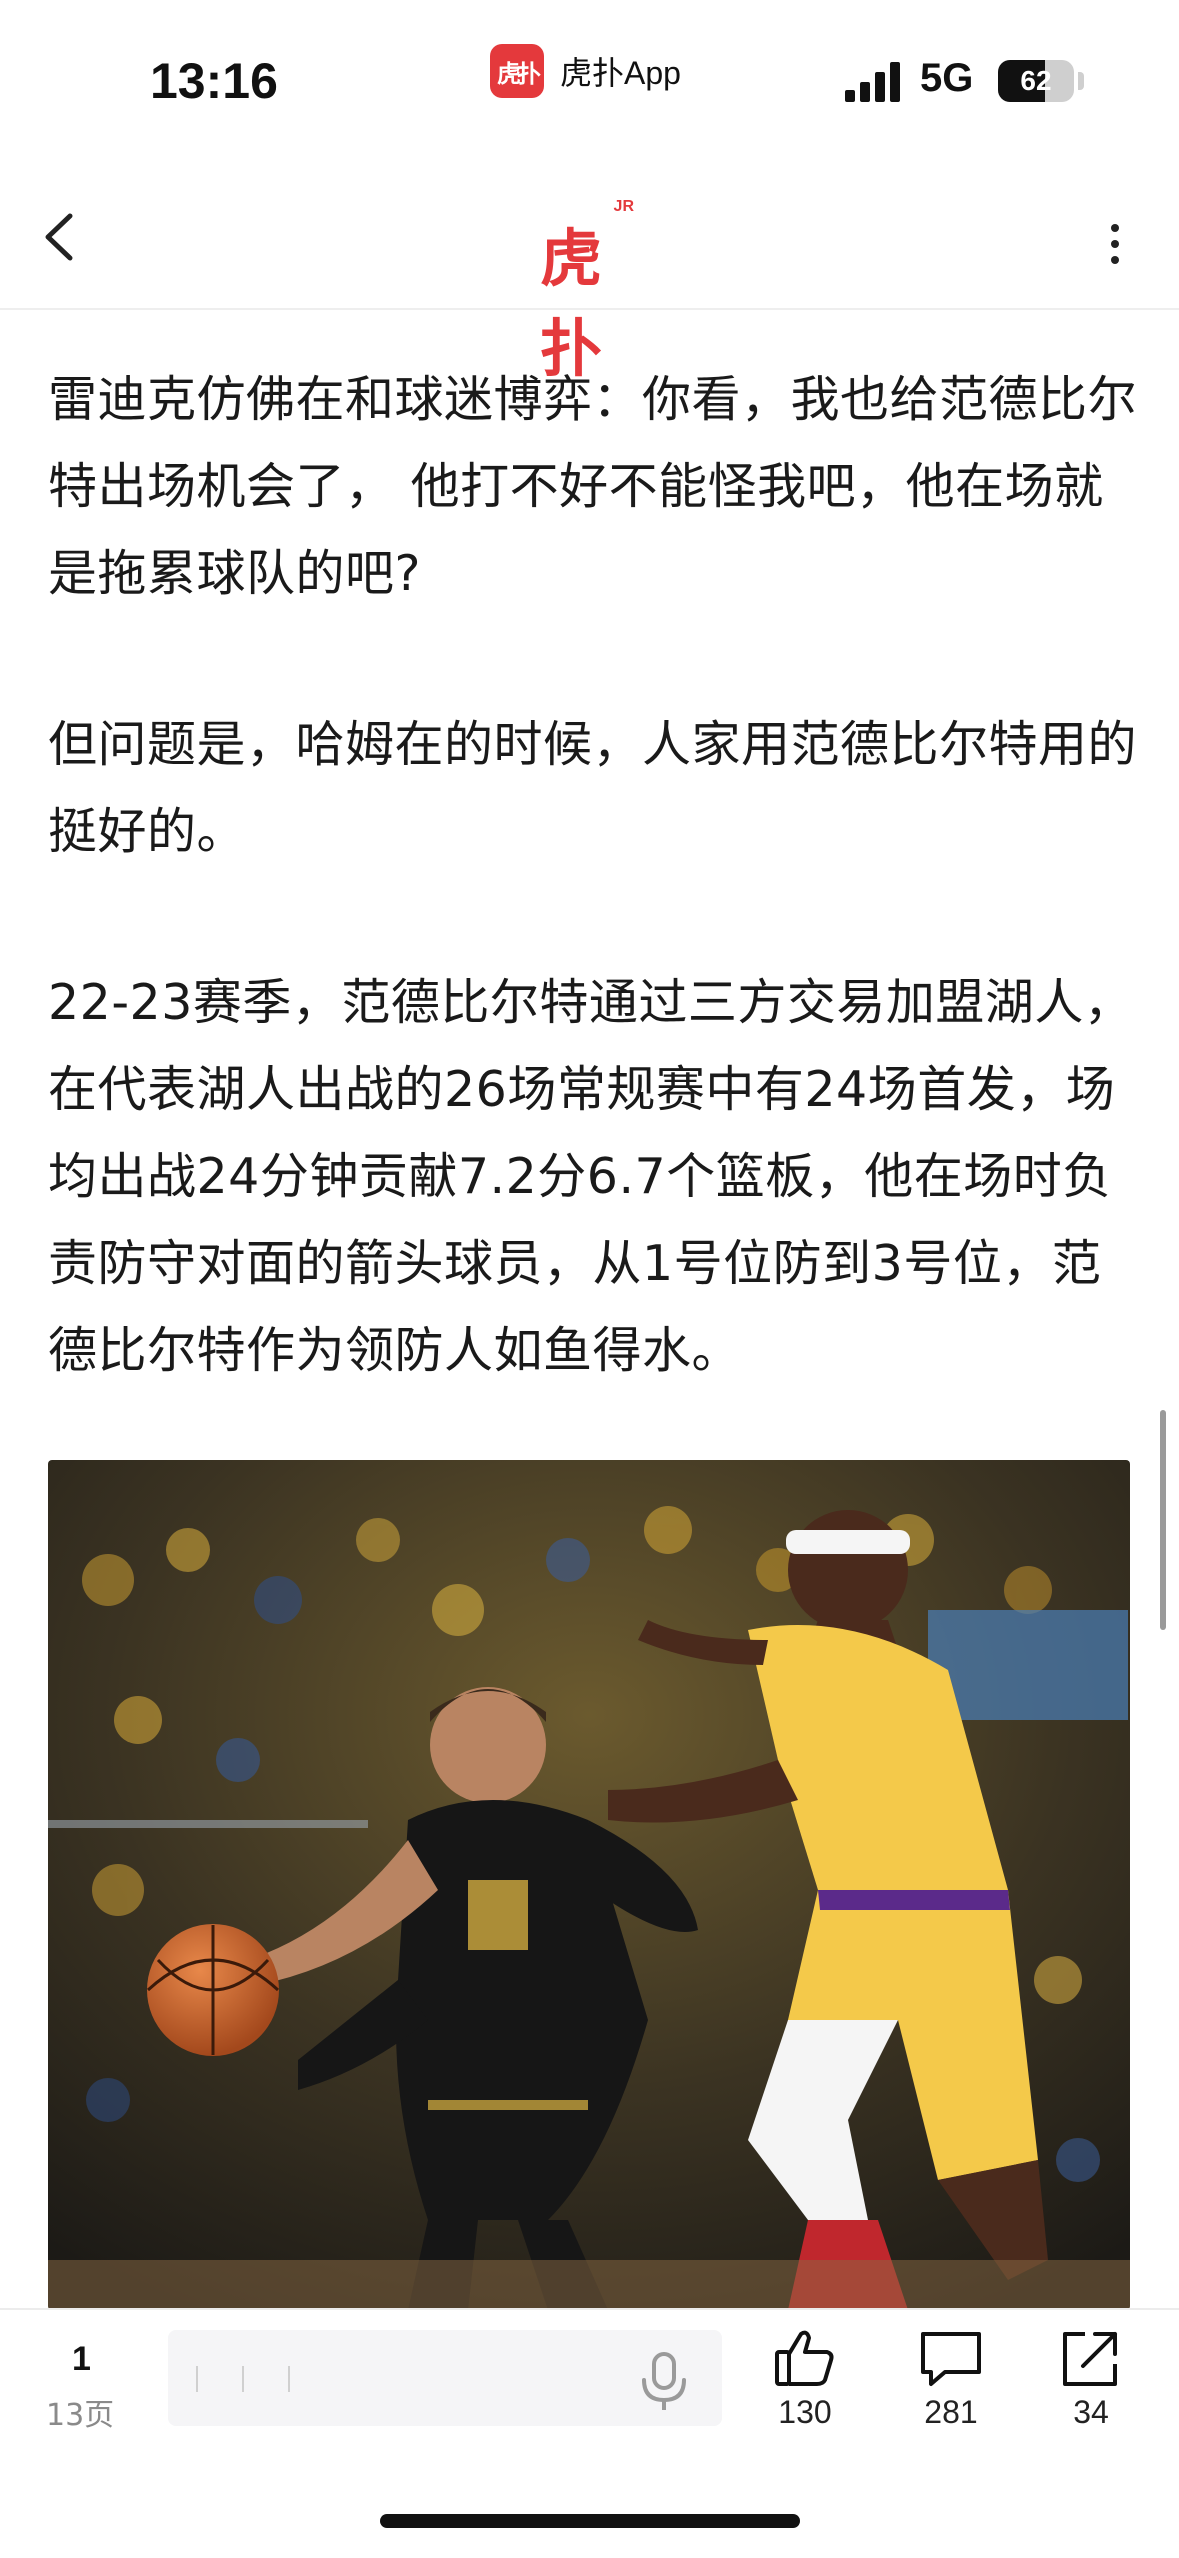 This screenshot has width=1179, height=2558. What do you see at coordinates (243, 2379) in the screenshot?
I see `input-placeholder-marks` at bounding box center [243, 2379].